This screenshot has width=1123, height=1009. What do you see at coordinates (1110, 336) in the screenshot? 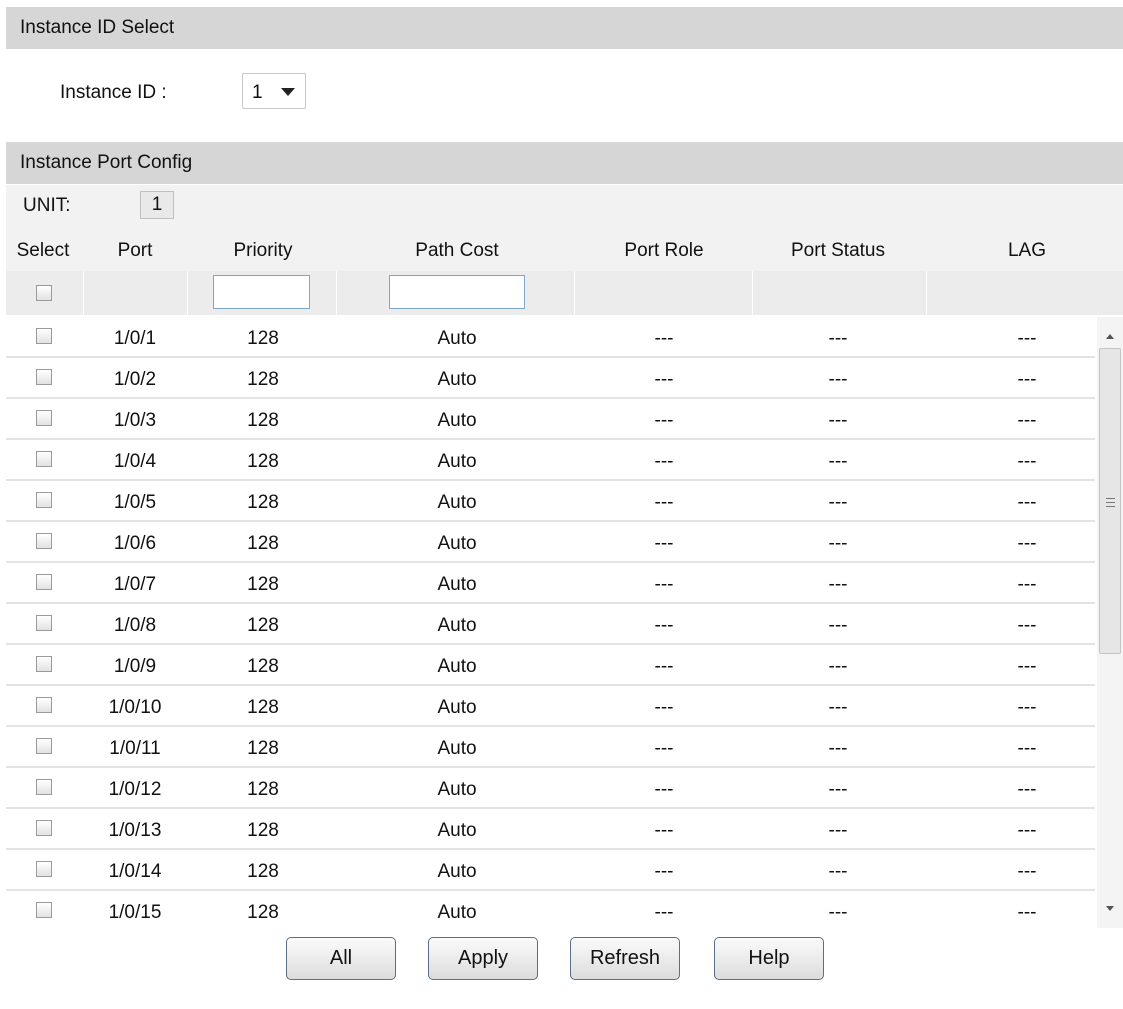
I see `scroll-up-icon` at bounding box center [1110, 336].